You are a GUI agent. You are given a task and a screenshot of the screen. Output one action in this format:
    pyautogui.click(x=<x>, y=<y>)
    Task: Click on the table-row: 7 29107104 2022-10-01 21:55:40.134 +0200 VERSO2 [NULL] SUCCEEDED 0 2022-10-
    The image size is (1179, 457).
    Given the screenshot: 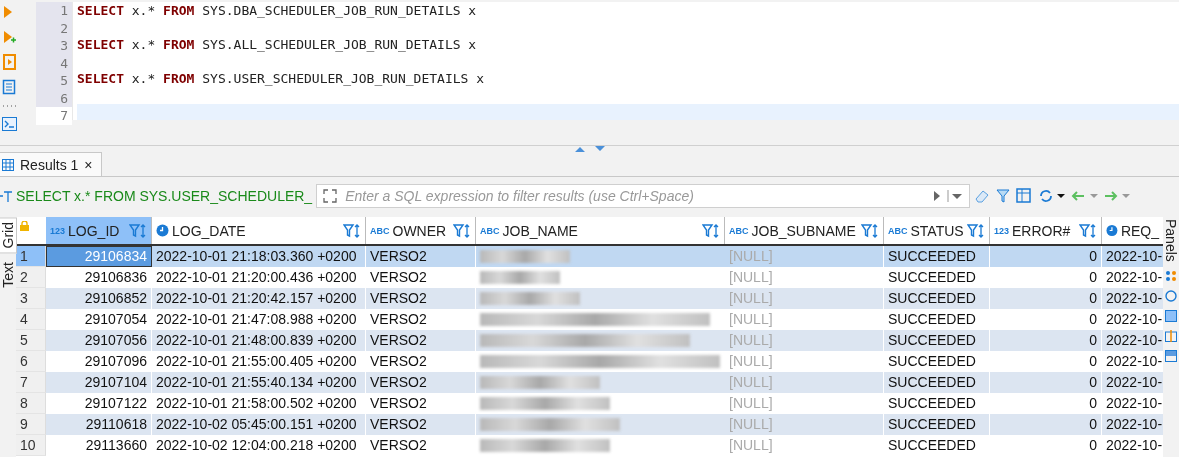 What is the action you would take?
    pyautogui.click(x=589, y=382)
    